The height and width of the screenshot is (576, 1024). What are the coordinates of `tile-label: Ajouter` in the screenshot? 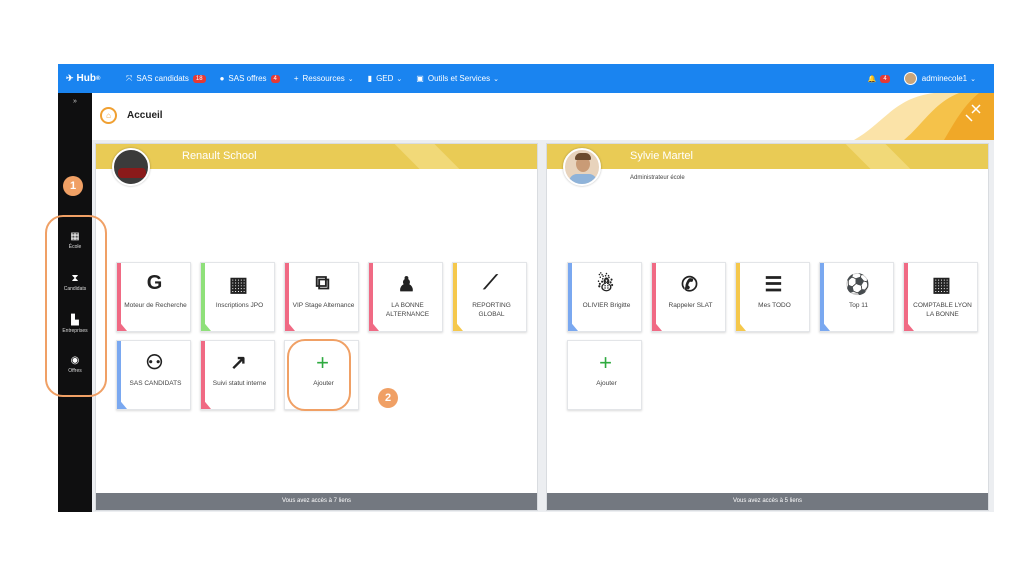 It's located at (606, 383).